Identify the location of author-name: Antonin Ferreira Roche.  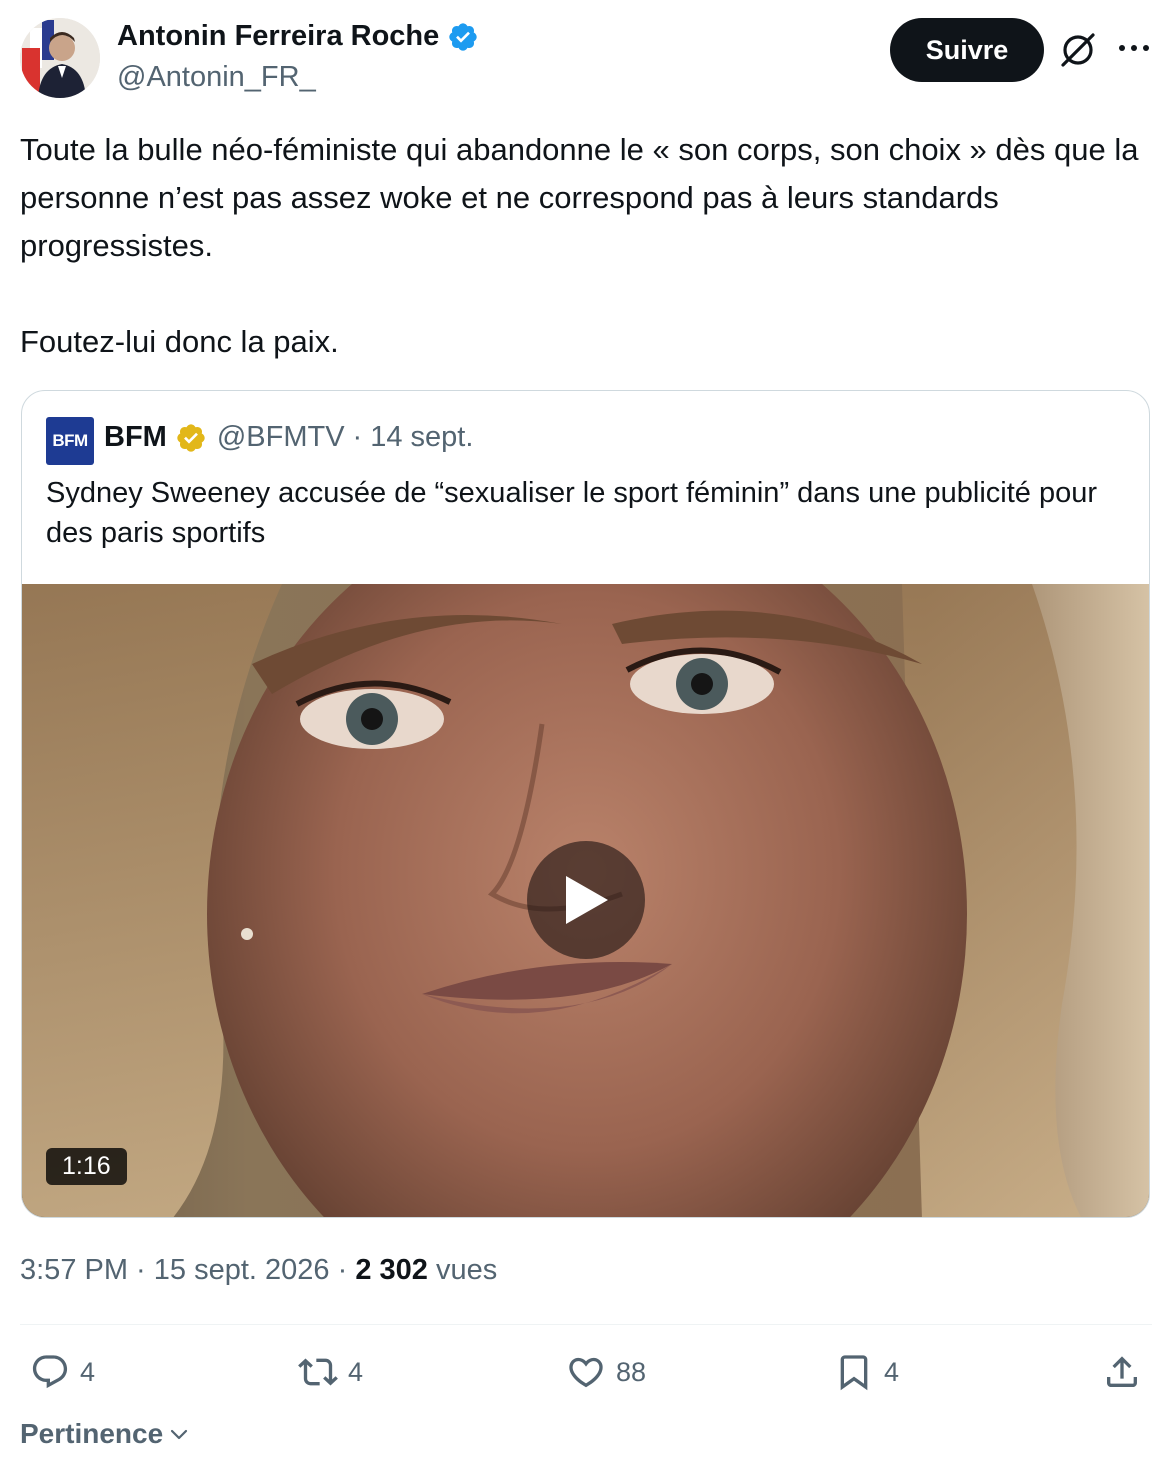
(298, 36).